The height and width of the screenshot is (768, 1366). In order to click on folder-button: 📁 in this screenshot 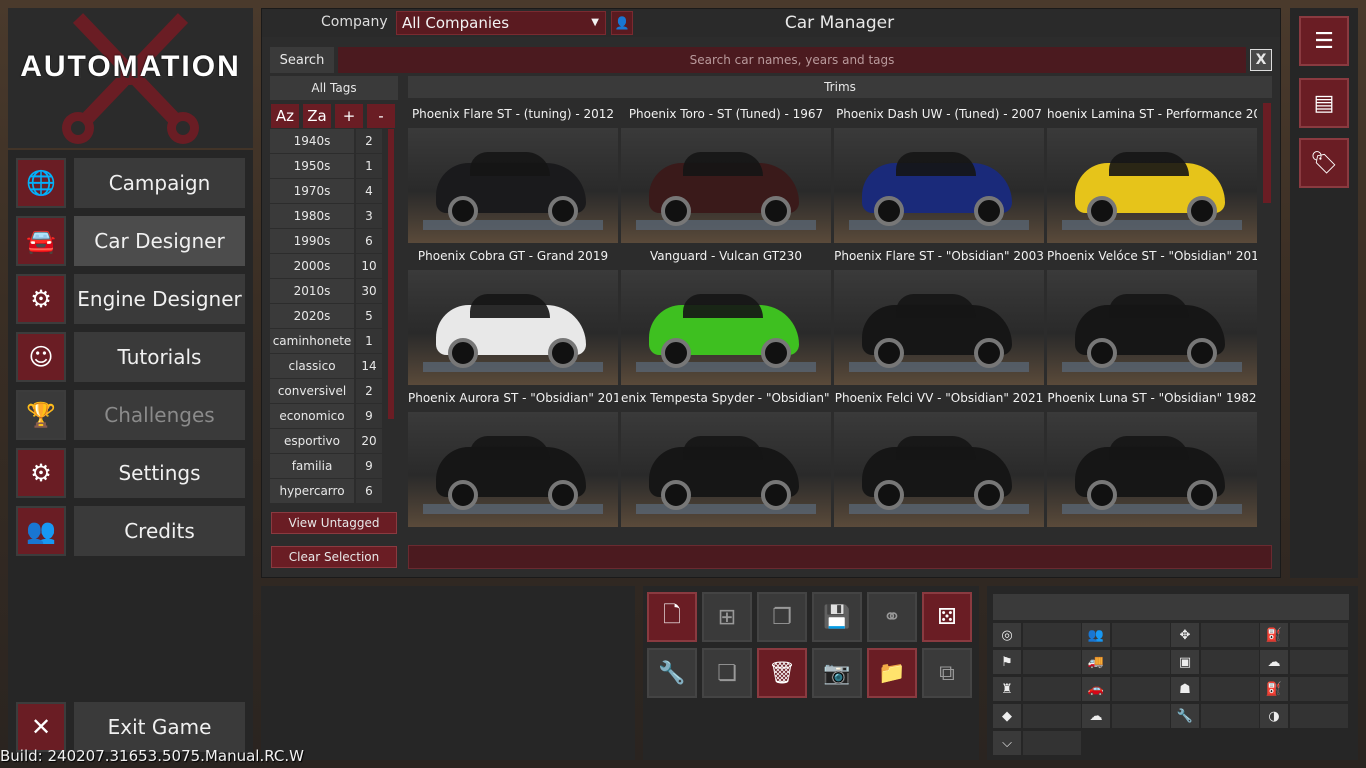, I will do `click(892, 673)`.